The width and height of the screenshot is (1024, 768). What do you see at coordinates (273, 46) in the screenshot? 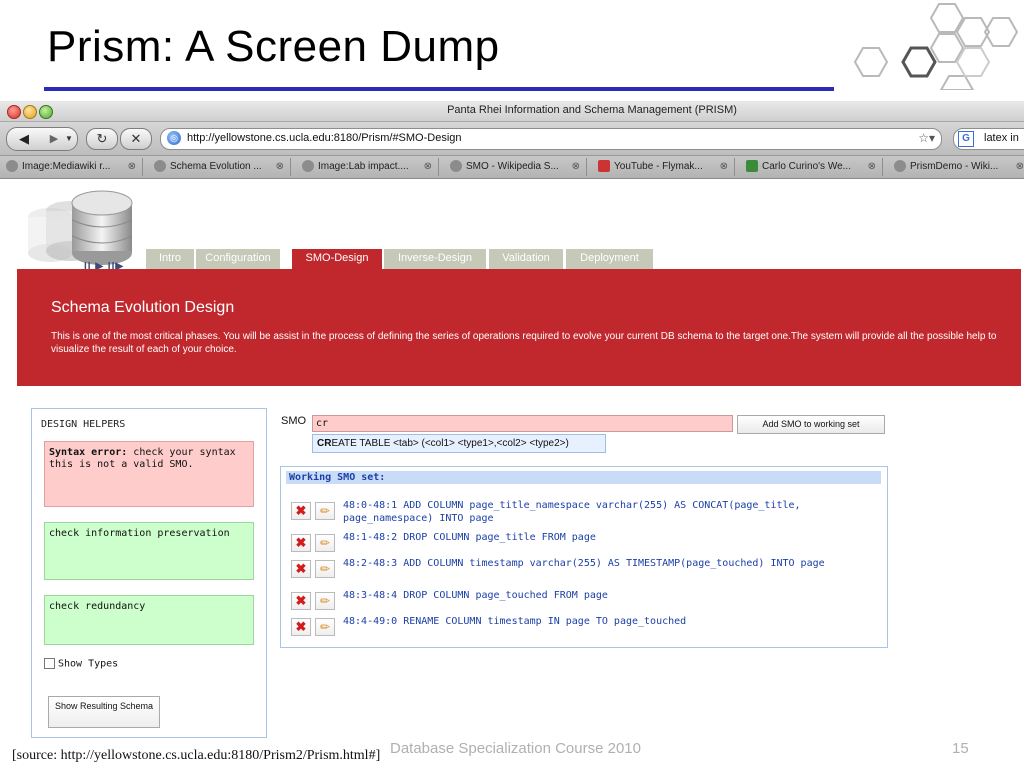
I see `slide-title: Prism: A Screen Dump` at bounding box center [273, 46].